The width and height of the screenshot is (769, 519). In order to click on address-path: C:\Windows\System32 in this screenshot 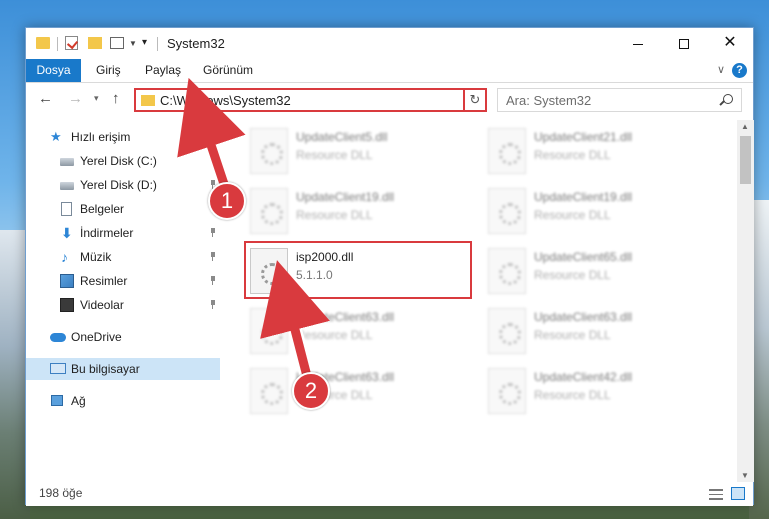, I will do `click(225, 100)`.